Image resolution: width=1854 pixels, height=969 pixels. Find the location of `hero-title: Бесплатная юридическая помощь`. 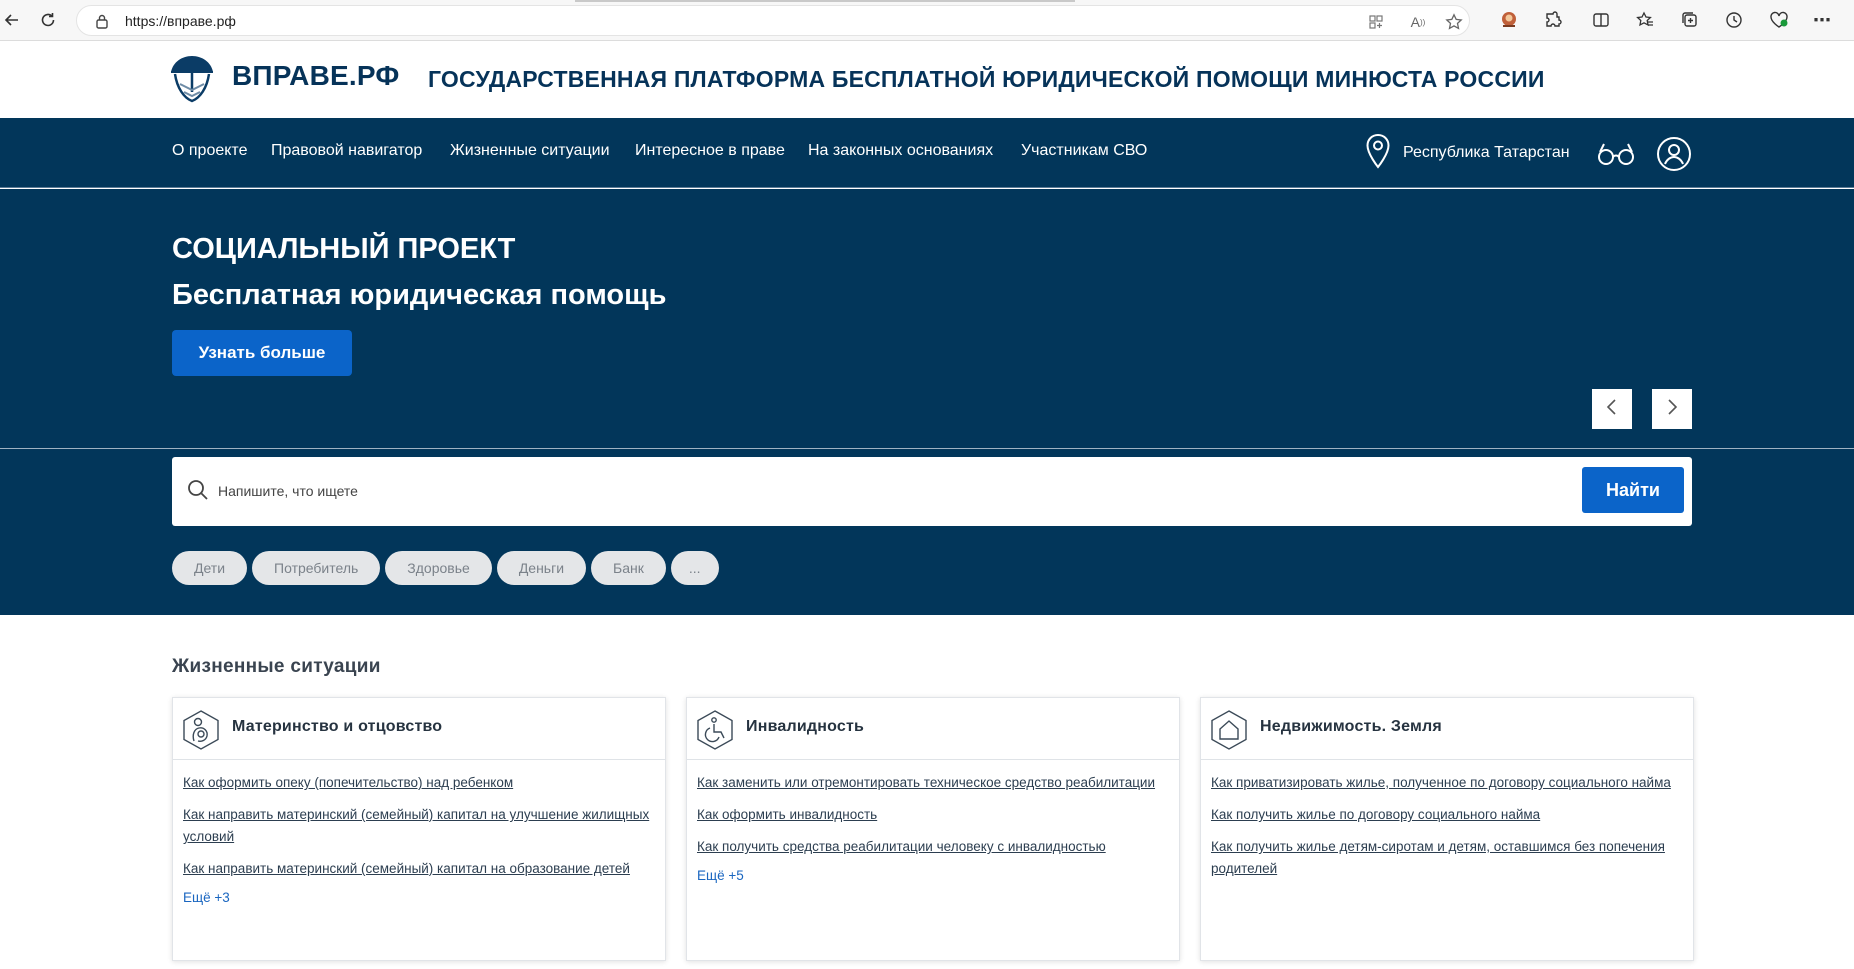

hero-title: Бесплатная юридическая помощь is located at coordinates (419, 295).